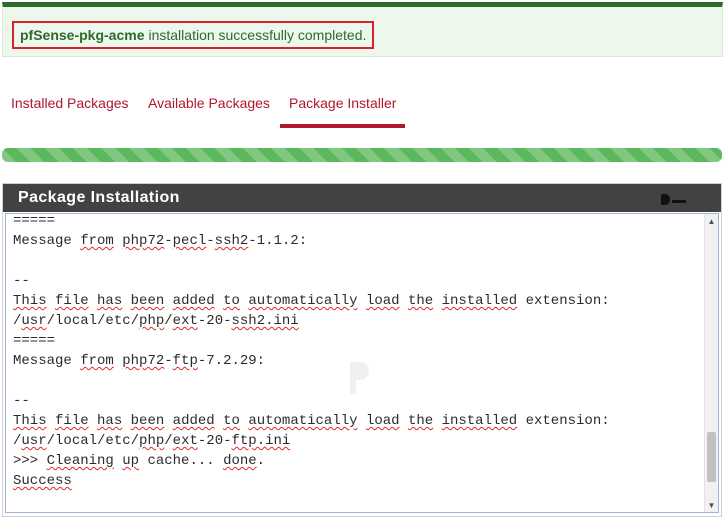  Describe the element at coordinates (359, 378) in the screenshot. I see `watermark-p-icon` at that location.